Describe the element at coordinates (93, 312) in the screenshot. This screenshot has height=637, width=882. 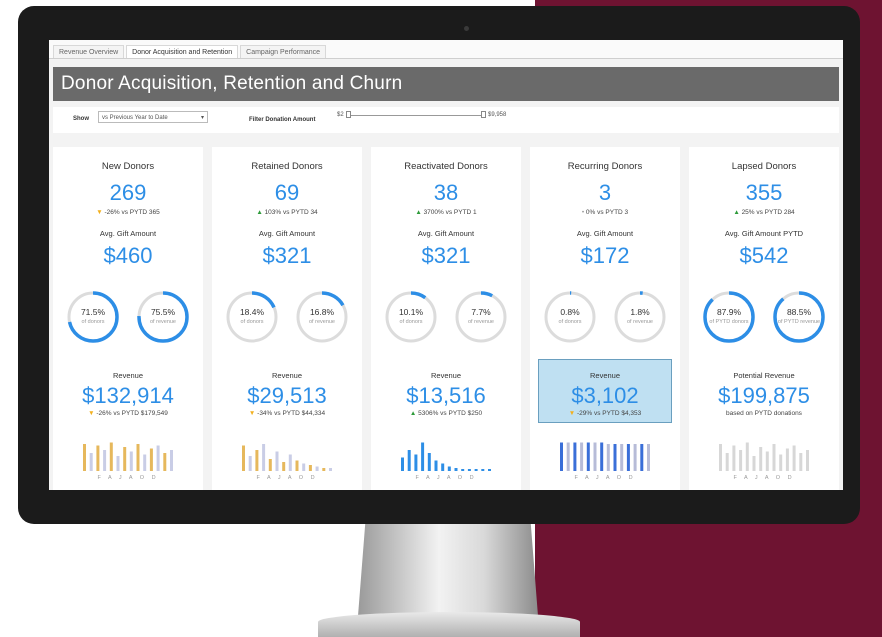
I see `donut-value: 71.5%` at that location.